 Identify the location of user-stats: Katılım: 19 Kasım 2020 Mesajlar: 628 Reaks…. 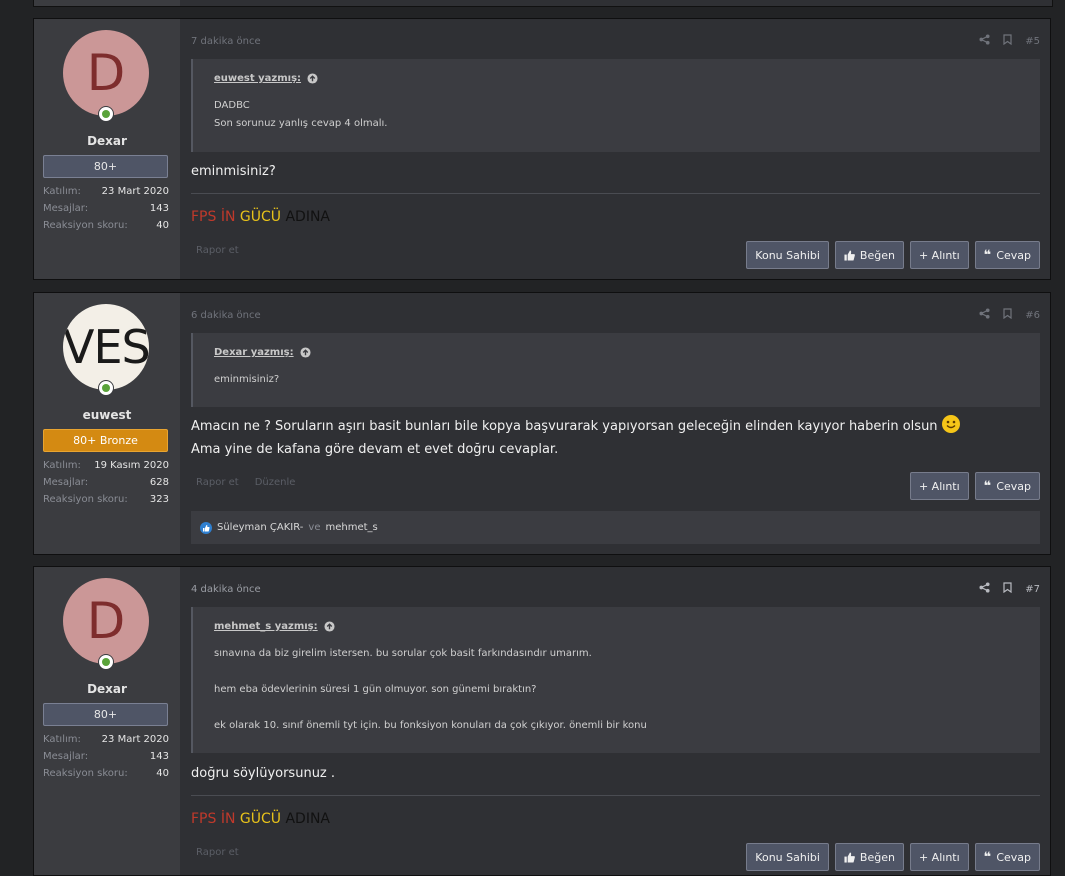
(106, 482).